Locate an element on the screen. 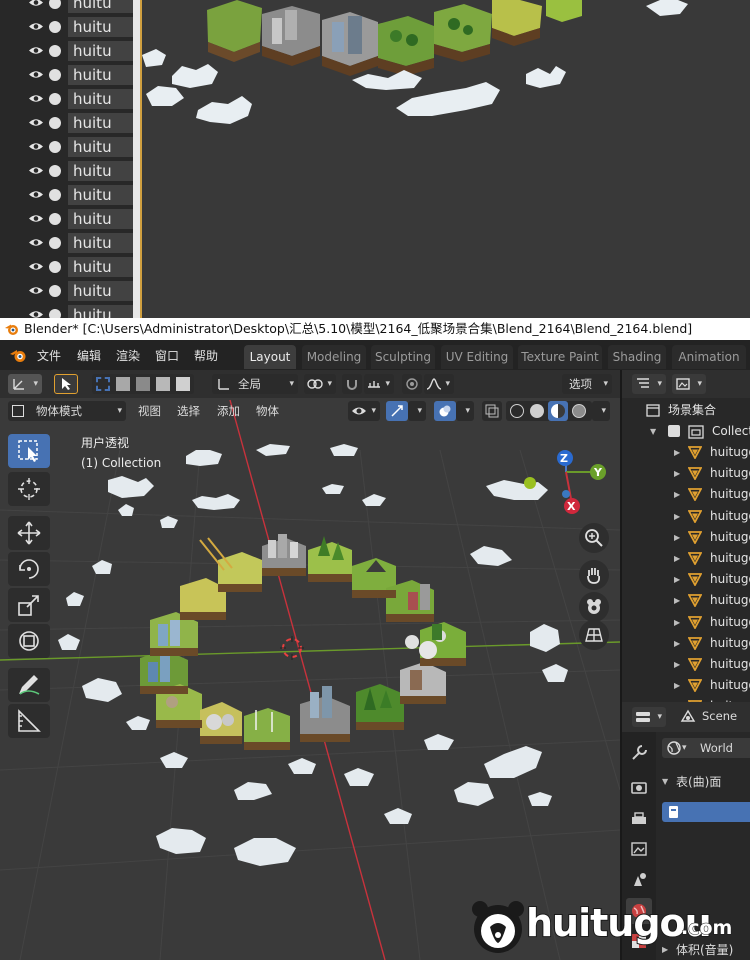 The width and height of the screenshot is (750, 960). tab-sculpting: Sculpting is located at coordinates (403, 357).